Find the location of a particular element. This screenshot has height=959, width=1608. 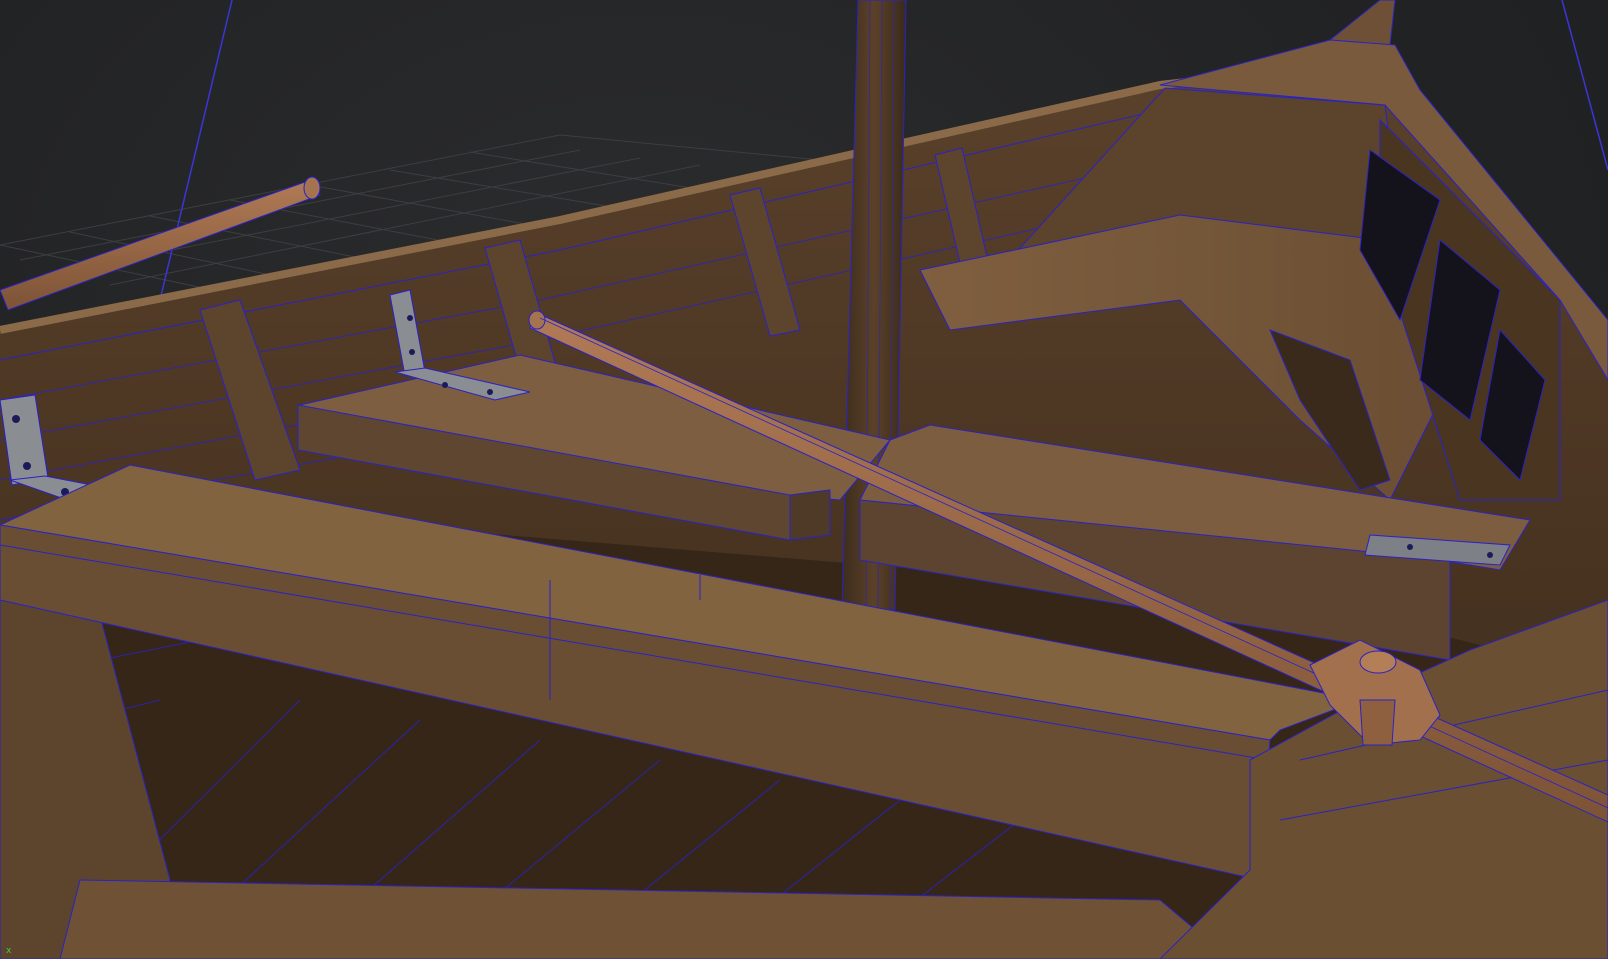

axis-indicator-icon: x is located at coordinates (9, 950).